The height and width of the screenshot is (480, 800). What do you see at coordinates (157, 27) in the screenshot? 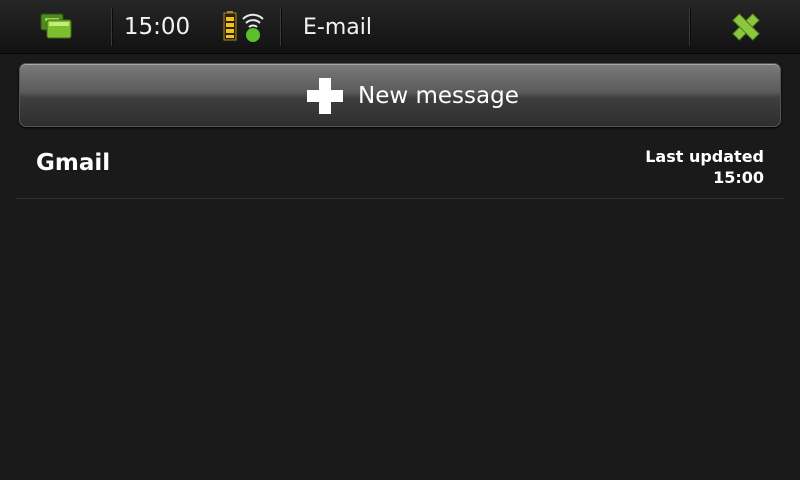
I see `status-clock: 15:00` at bounding box center [157, 27].